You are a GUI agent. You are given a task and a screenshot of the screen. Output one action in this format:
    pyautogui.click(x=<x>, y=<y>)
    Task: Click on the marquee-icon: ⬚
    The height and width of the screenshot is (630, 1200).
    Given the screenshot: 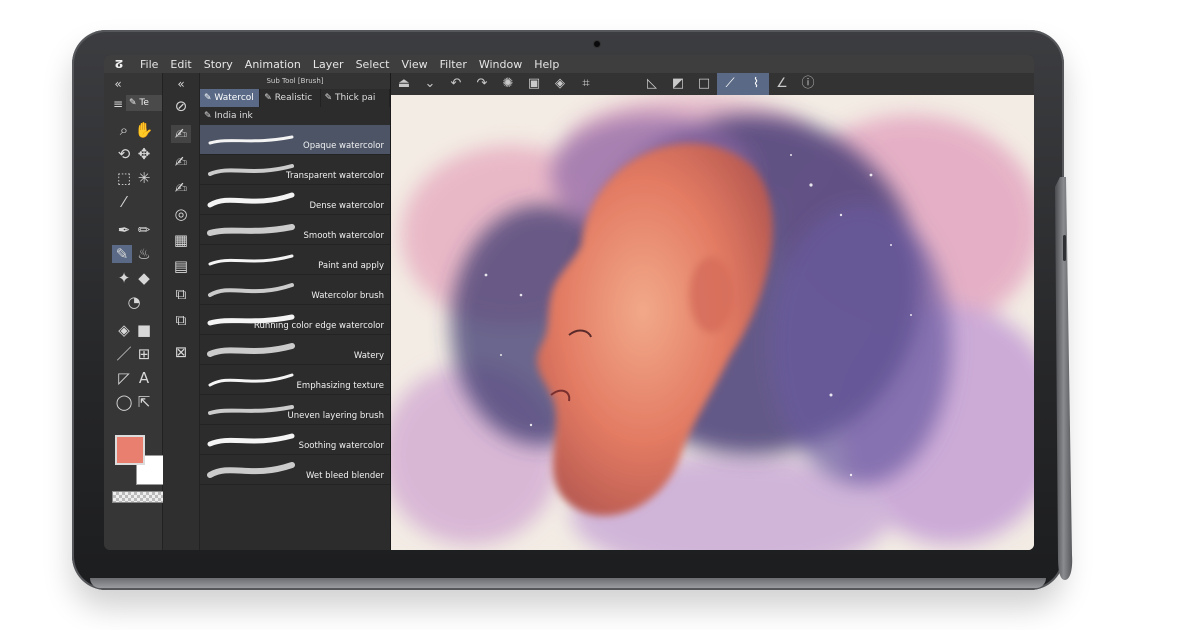 What is the action you would take?
    pyautogui.click(x=124, y=178)
    